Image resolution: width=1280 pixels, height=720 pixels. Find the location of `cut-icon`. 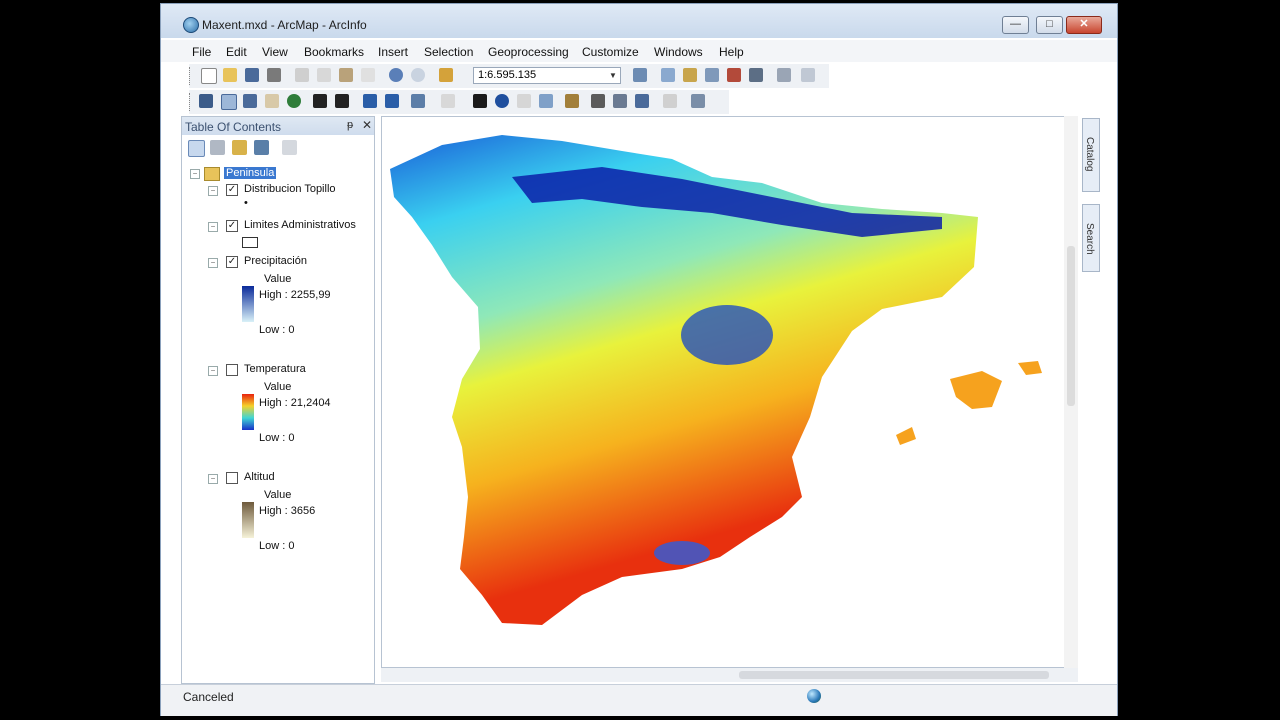

cut-icon is located at coordinates (302, 75).